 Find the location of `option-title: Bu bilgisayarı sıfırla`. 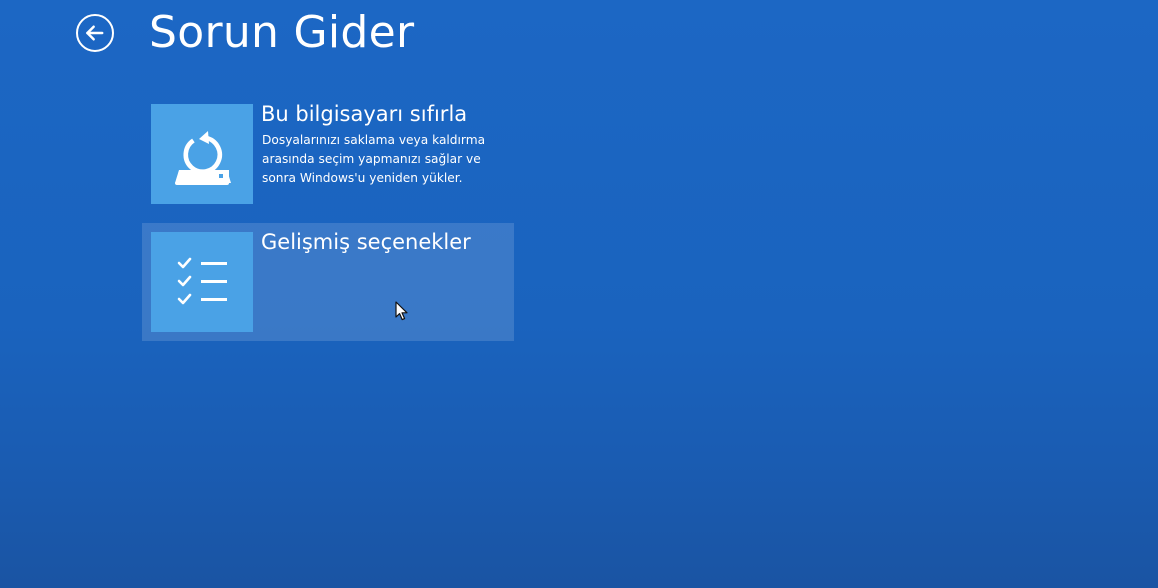

option-title: Bu bilgisayarı sıfırla is located at coordinates (364, 114).